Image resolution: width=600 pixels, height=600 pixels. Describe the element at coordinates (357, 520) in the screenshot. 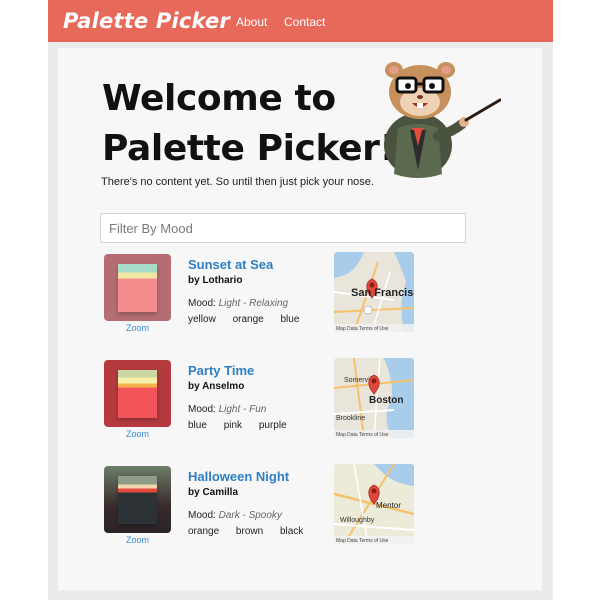

I see `svg-text: Willoughby` at that location.